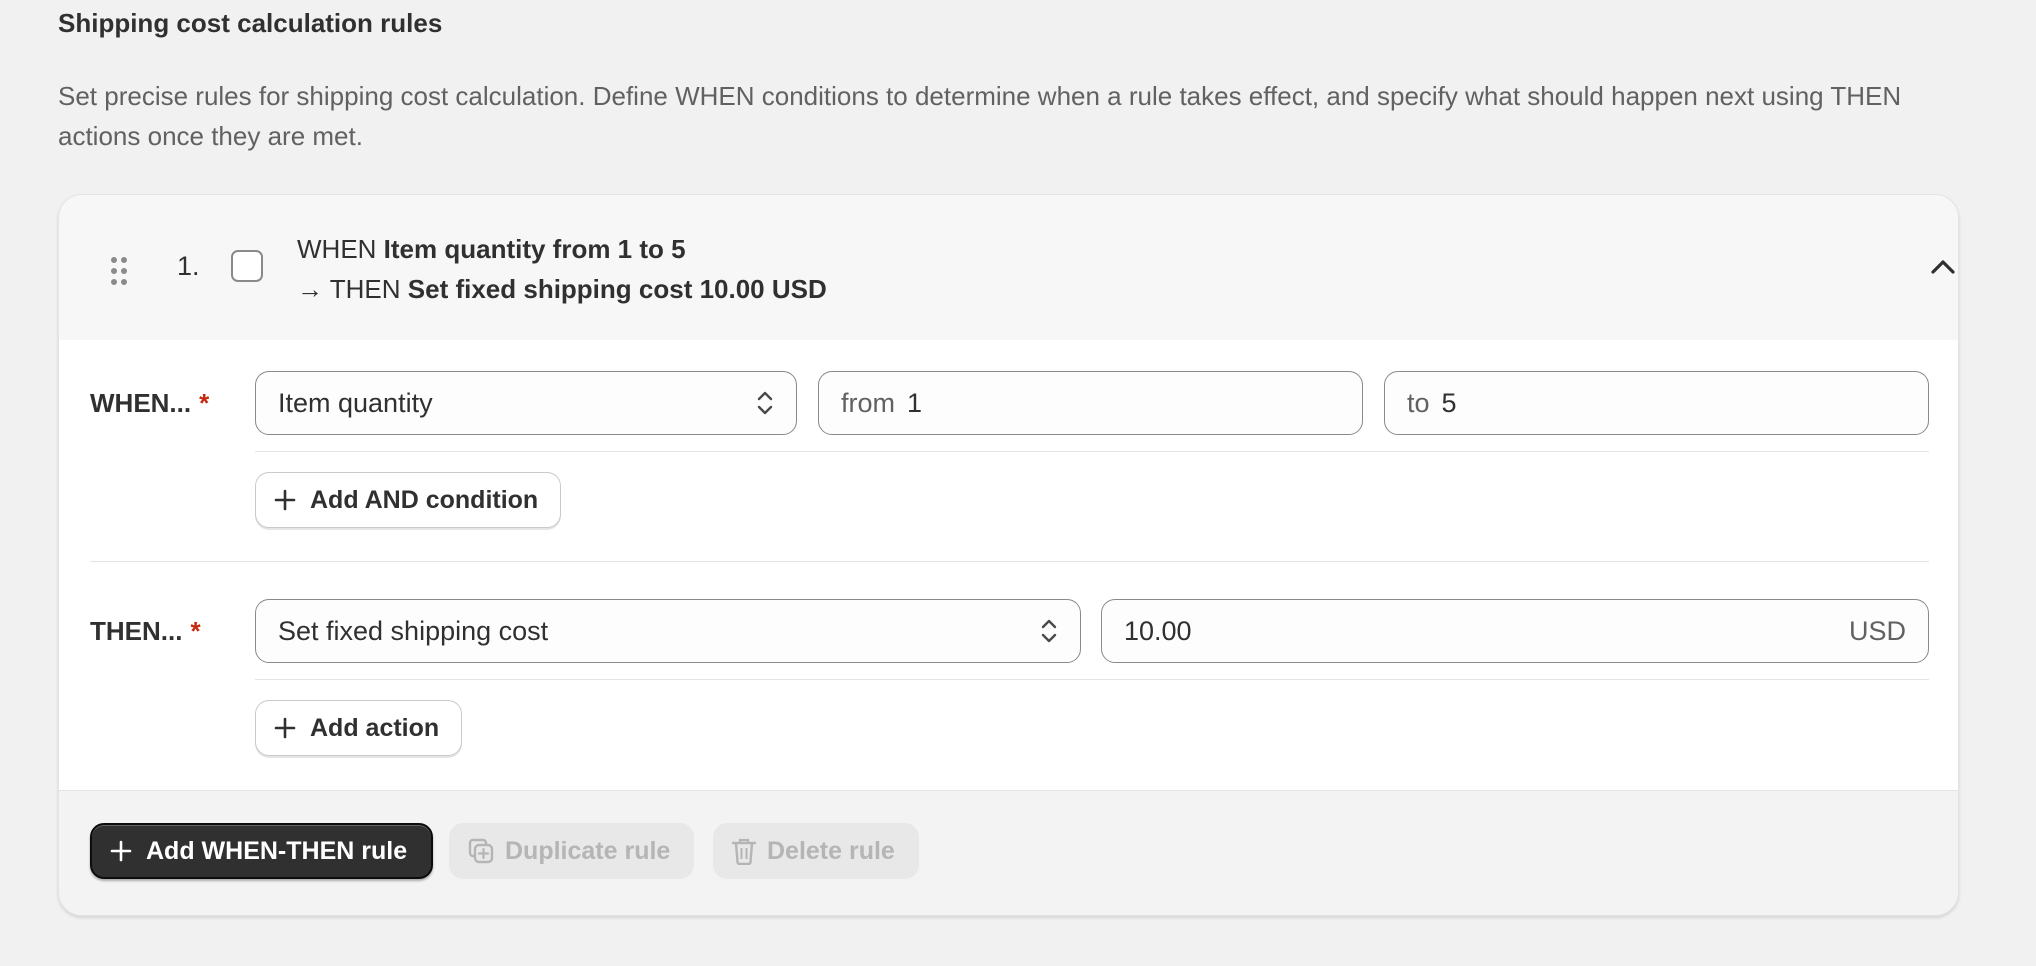  What do you see at coordinates (617, 289) in the screenshot?
I see `summary-then-text: Set fixed shipping cost 10.00 USD` at bounding box center [617, 289].